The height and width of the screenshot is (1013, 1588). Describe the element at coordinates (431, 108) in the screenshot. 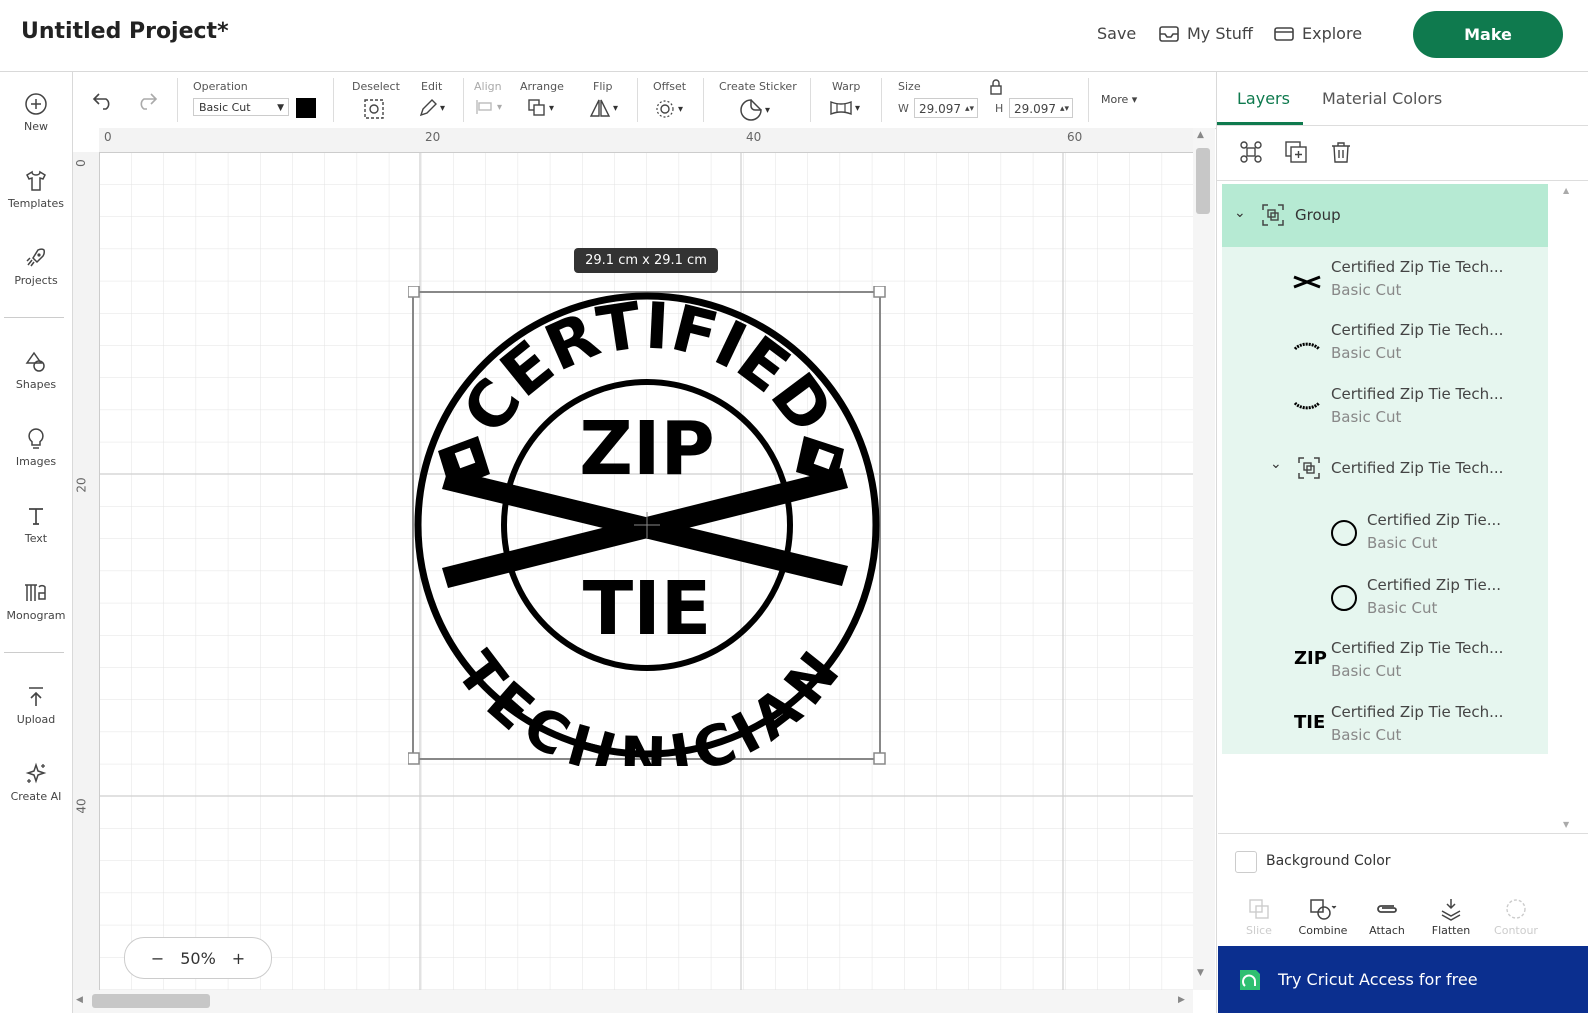

I see `edit-button: ▾` at that location.